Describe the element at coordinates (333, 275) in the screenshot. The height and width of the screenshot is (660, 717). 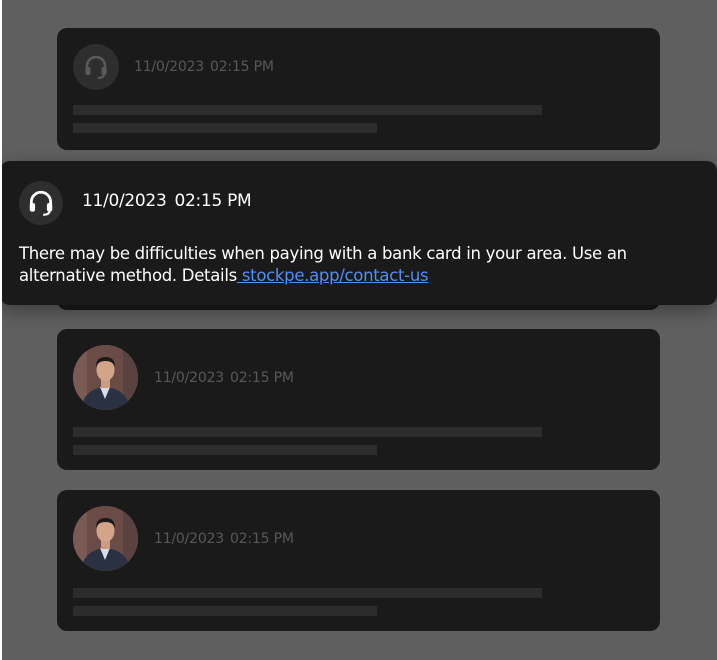
I see `contact-link: stockpe.app/contact-us` at that location.